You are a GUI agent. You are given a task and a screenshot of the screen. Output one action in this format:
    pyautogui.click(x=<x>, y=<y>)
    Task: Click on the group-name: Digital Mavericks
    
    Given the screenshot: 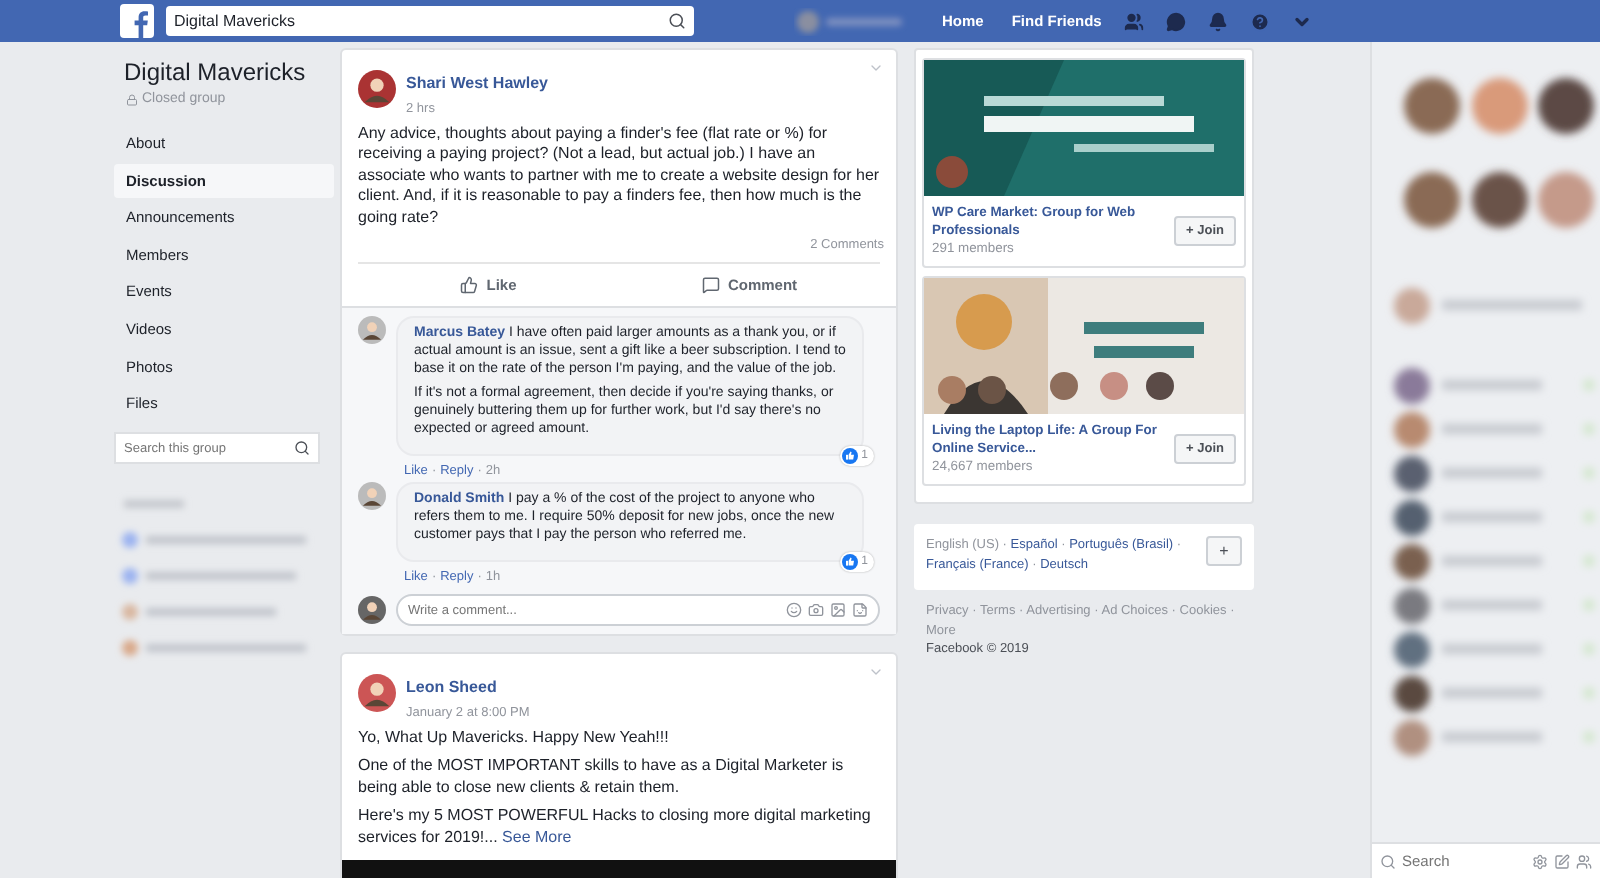 What is the action you would take?
    pyautogui.click(x=216, y=72)
    